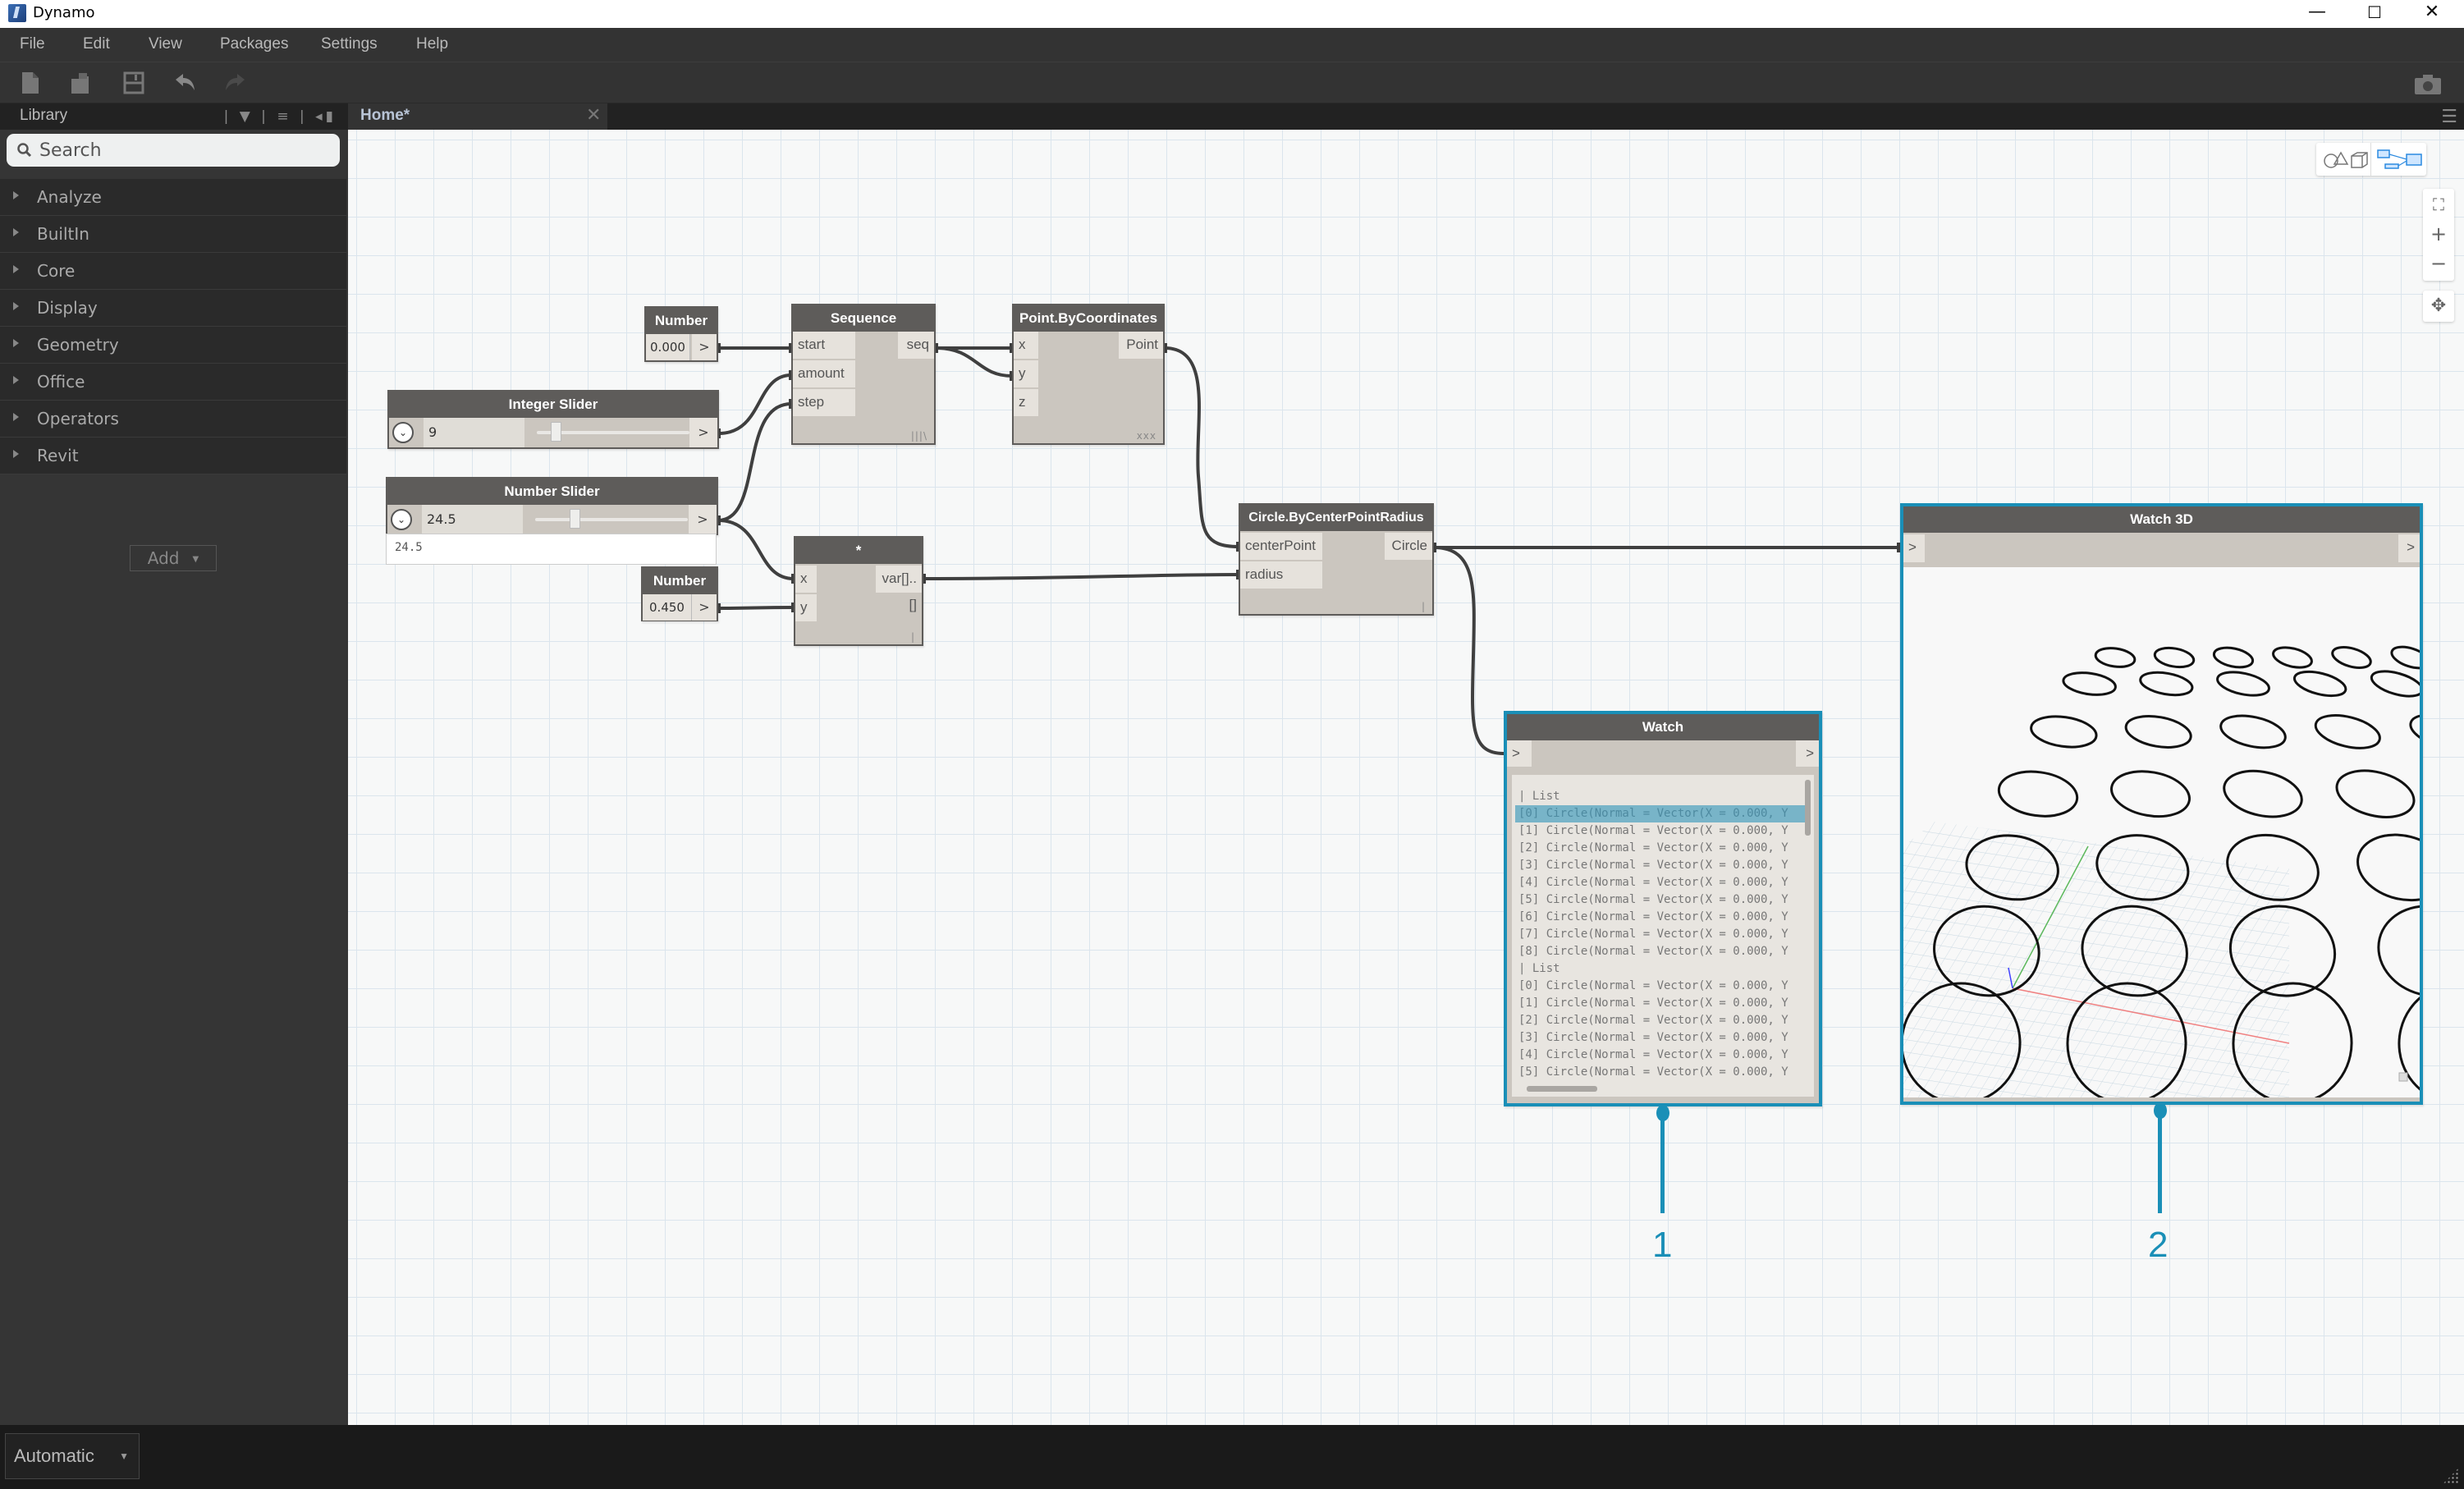 The image size is (2464, 1489). Describe the element at coordinates (173, 271) in the screenshot. I see `library-category-core: Core` at that location.